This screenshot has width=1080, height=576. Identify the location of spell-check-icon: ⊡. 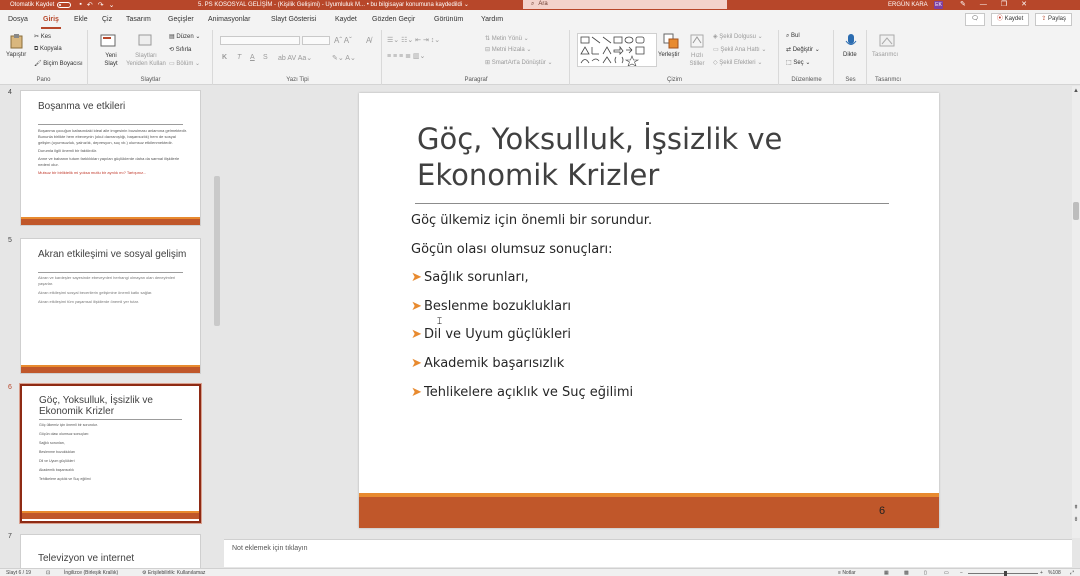
(48, 573).